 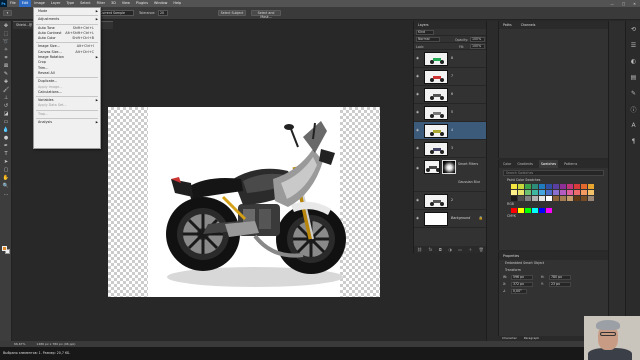 What do you see at coordinates (6, 153) in the screenshot?
I see `type-tool-icon: T` at bounding box center [6, 153].